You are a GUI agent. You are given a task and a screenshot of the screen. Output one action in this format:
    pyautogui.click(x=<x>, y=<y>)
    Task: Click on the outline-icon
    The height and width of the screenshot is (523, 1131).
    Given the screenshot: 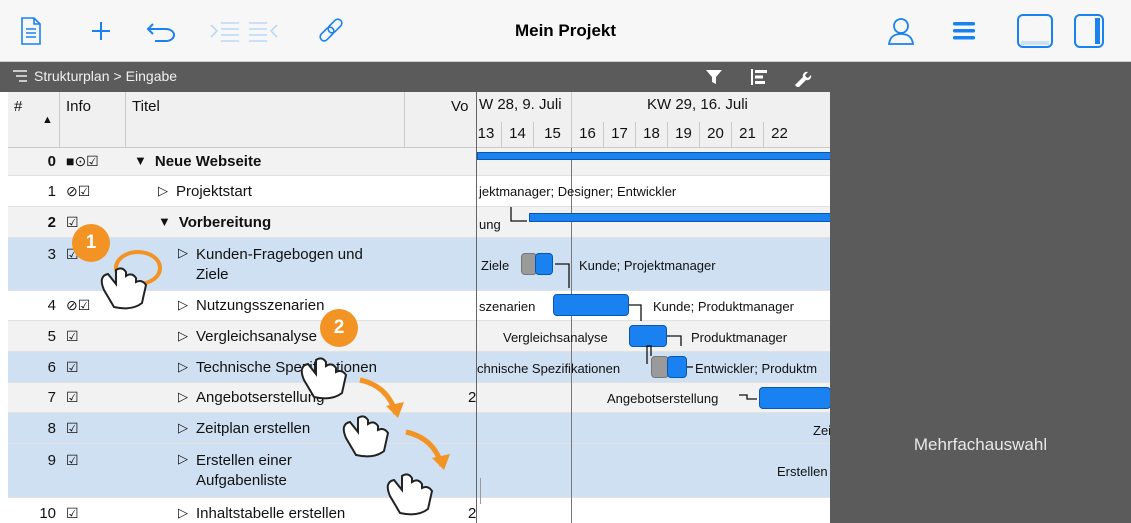 What is the action you would take?
    pyautogui.click(x=20, y=76)
    